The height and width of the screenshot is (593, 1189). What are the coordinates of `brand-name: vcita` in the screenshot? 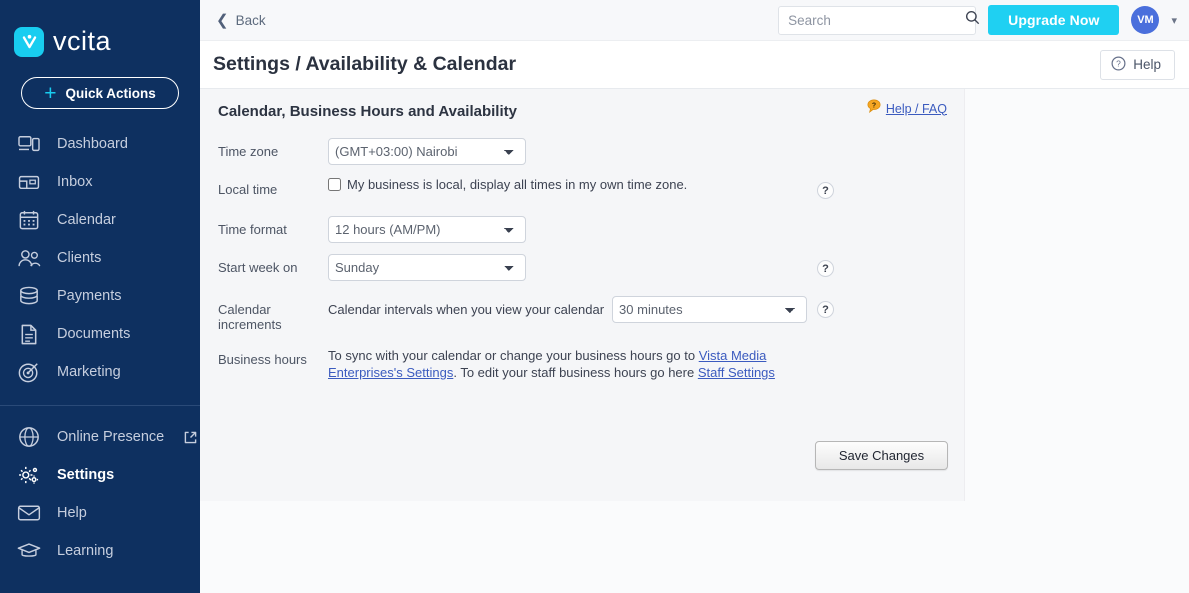 It's located at (82, 41).